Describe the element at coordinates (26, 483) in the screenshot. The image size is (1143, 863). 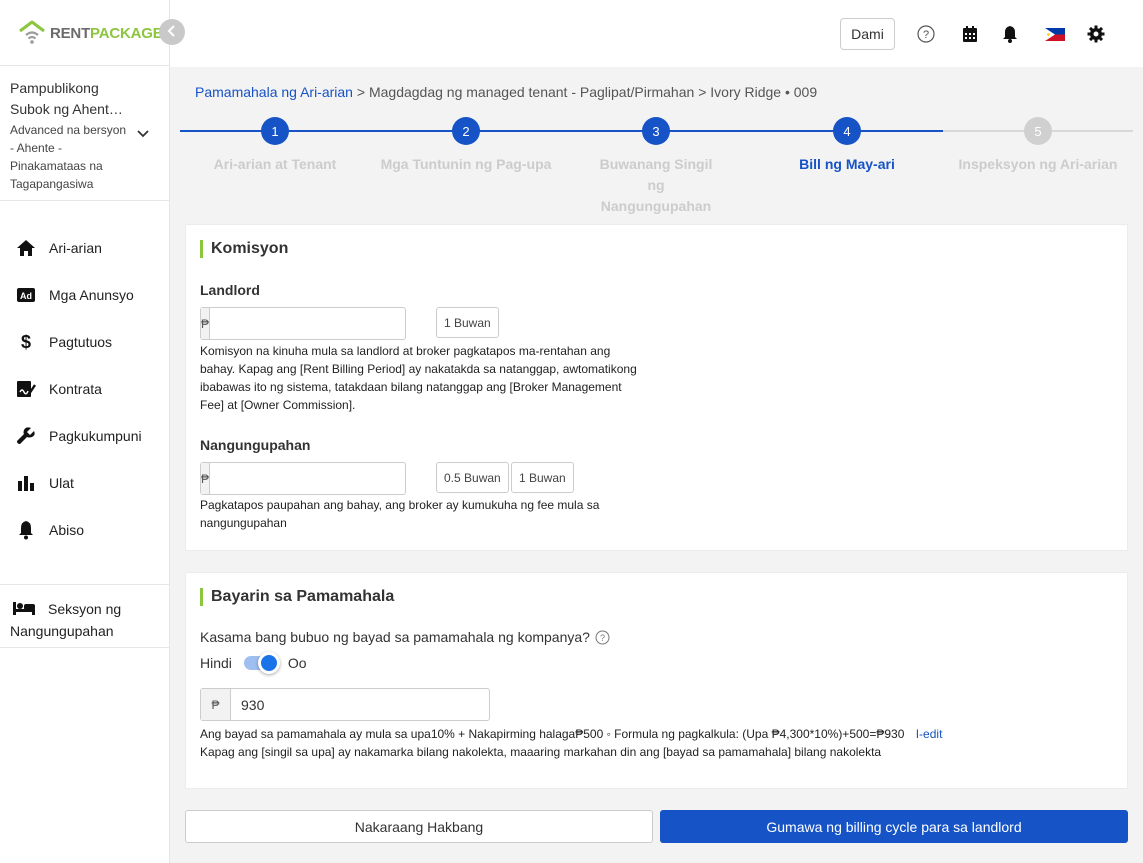
I see `bar-chart-icon` at that location.